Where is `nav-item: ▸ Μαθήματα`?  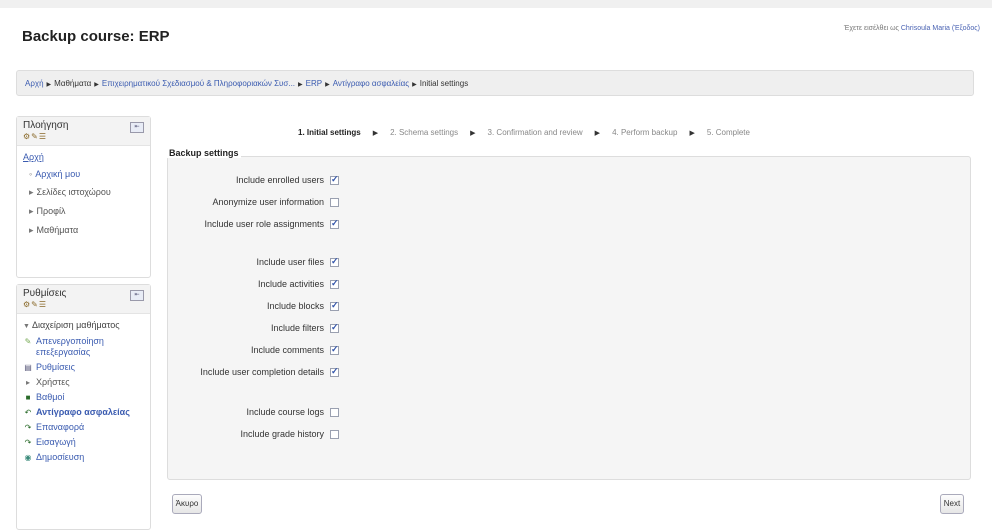 nav-item: ▸ Μαθήματα is located at coordinates (83, 230).